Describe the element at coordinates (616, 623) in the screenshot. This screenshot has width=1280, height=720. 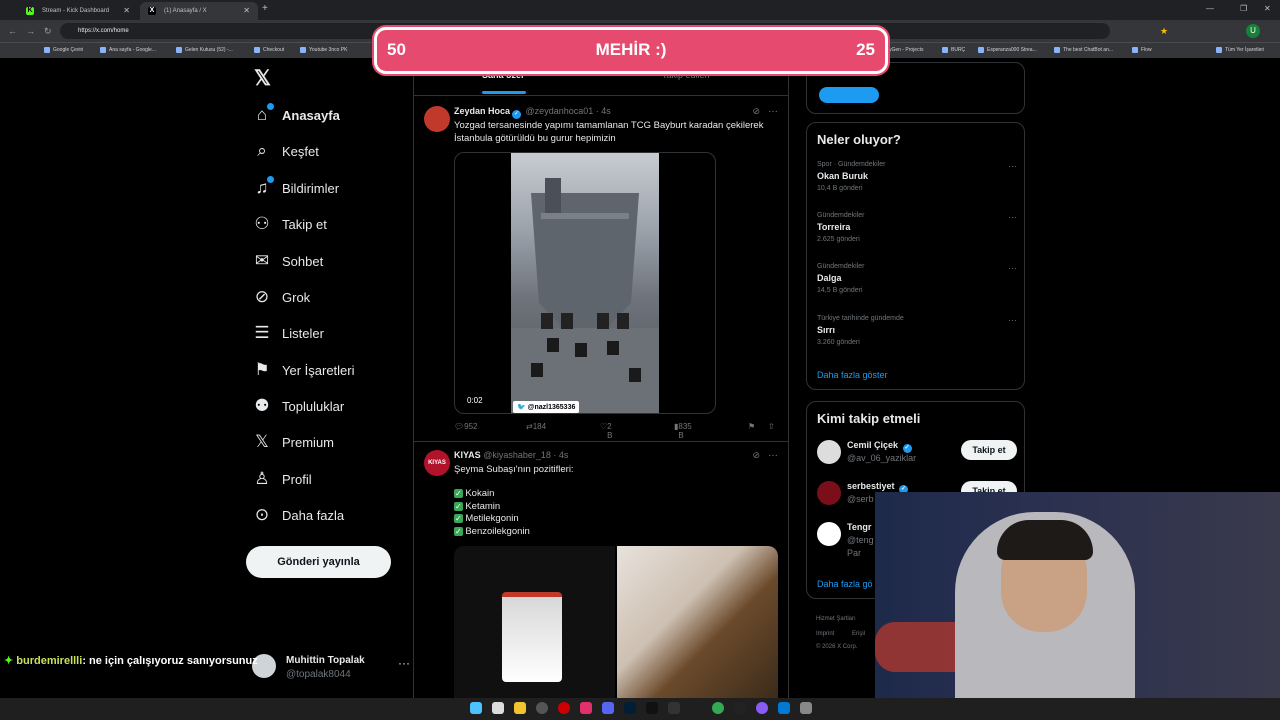
I see `tweet-images` at that location.